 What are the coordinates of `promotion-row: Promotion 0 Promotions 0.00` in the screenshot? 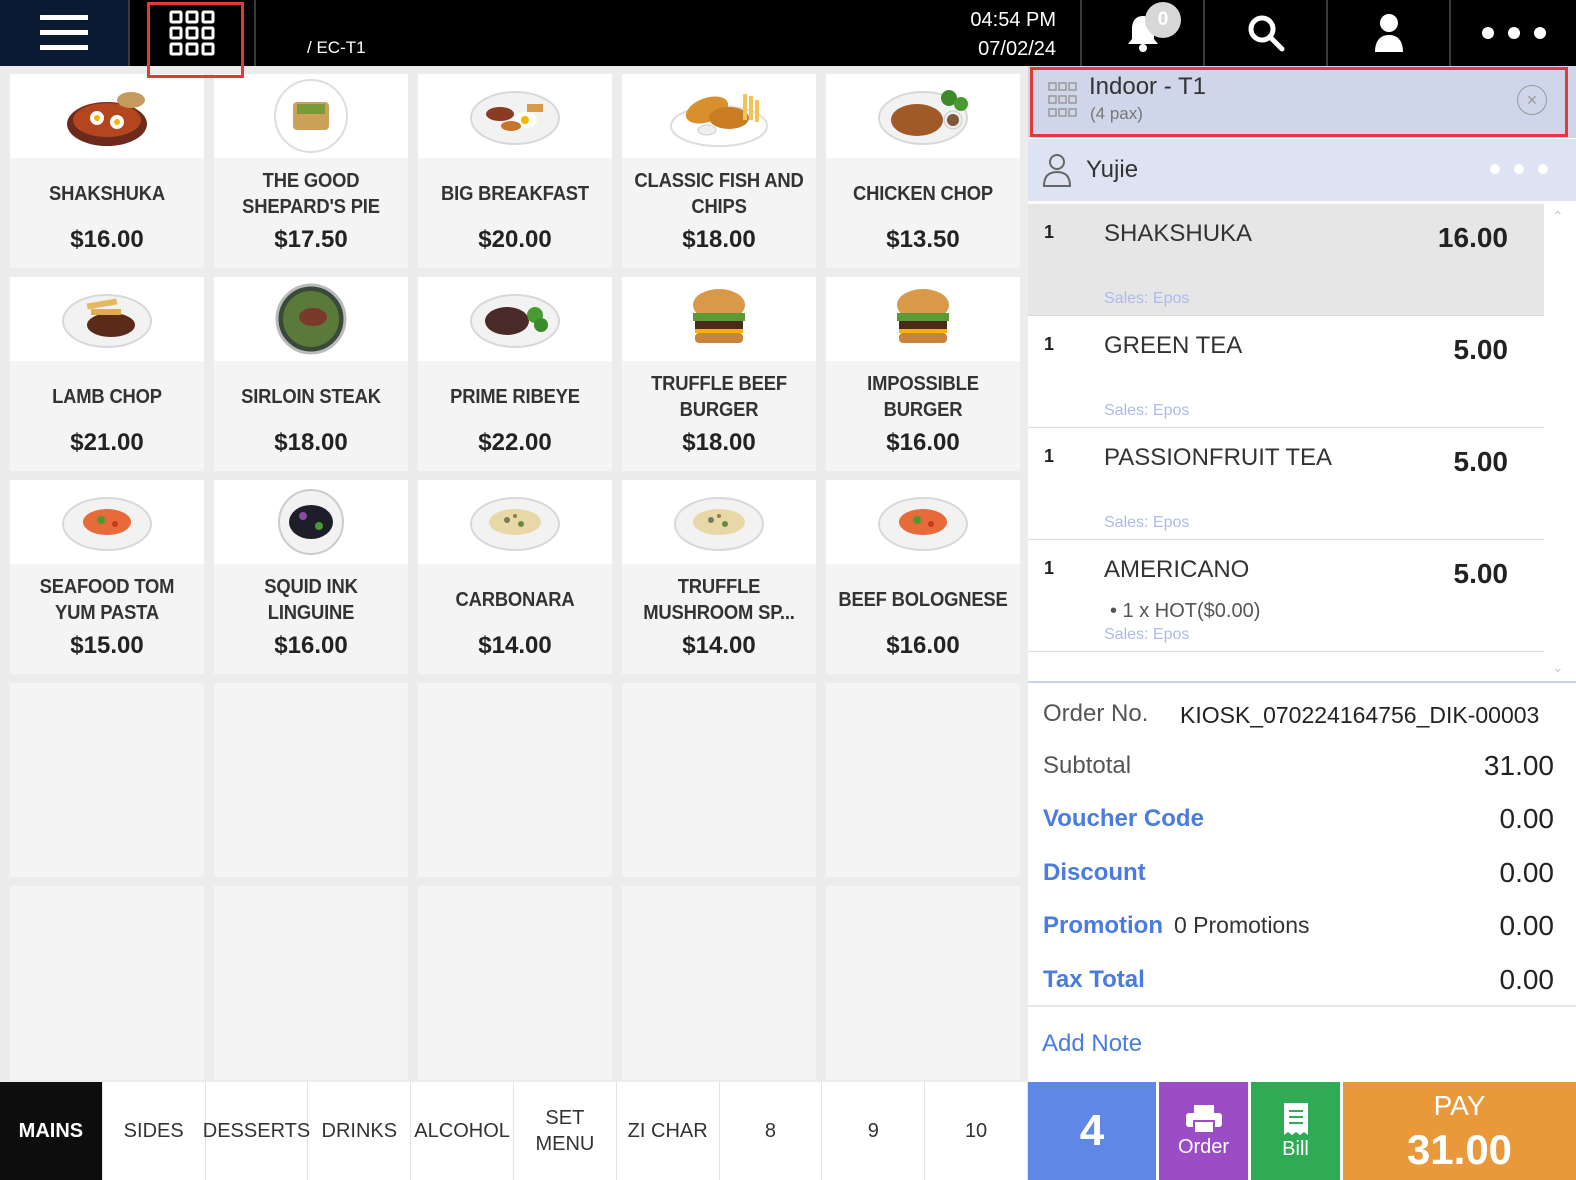 It's located at (1298, 926).